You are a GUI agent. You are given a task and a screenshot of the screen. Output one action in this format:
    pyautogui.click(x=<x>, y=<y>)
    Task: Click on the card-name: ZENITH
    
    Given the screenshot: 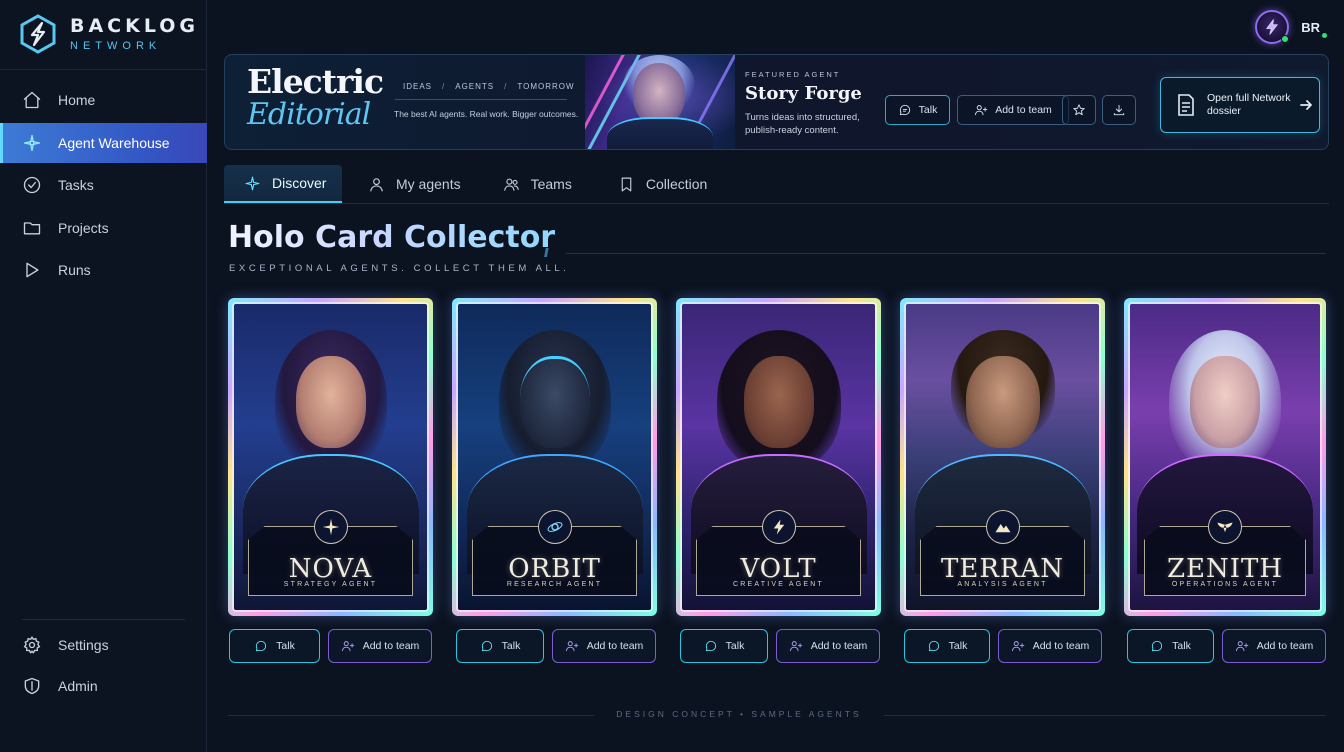 What is the action you would take?
    pyautogui.click(x=1225, y=569)
    